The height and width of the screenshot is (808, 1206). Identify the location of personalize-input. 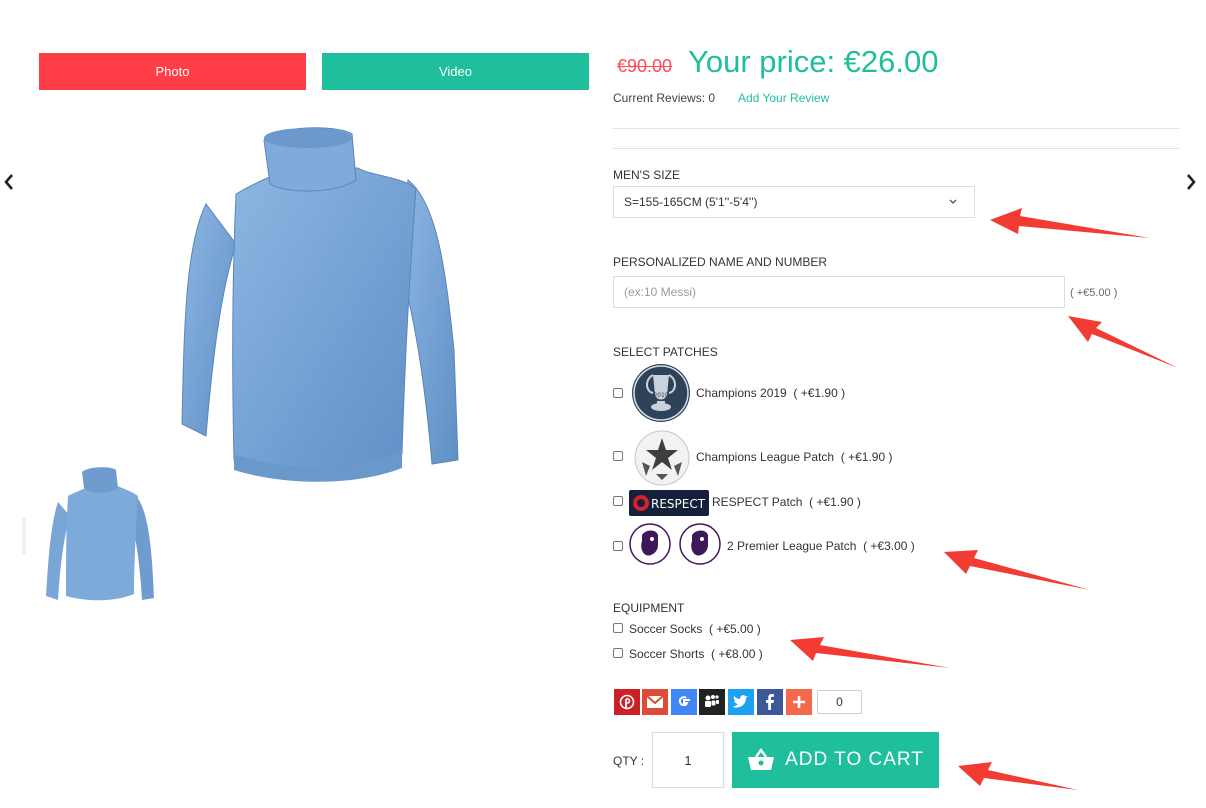
(839, 292).